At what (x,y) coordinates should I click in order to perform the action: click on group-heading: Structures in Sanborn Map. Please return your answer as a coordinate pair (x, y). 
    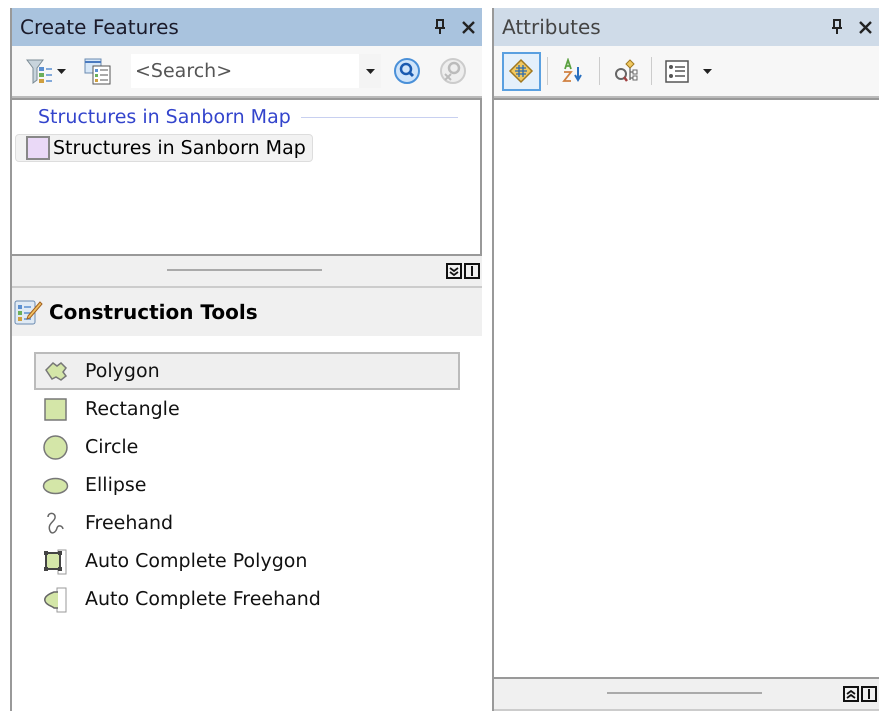
    Looking at the image, I should click on (164, 117).